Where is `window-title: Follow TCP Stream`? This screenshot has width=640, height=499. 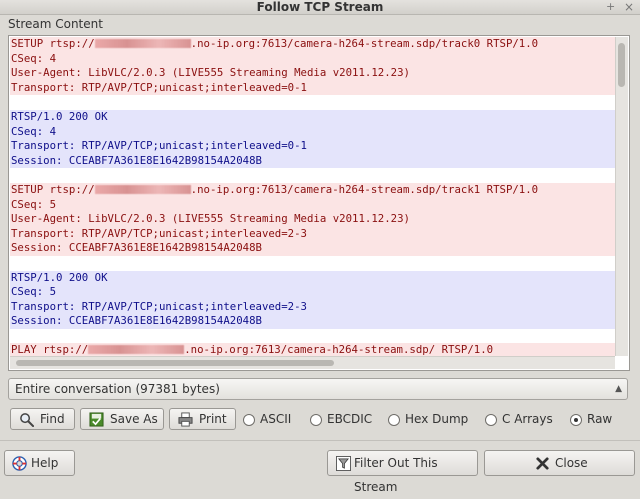
window-title: Follow TCP Stream is located at coordinates (320, 7).